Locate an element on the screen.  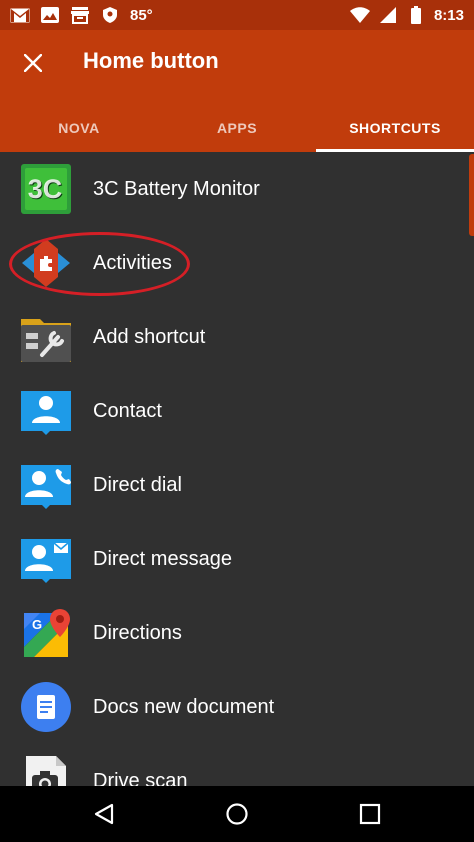
nova-activities-icon is located at coordinates (46, 263).